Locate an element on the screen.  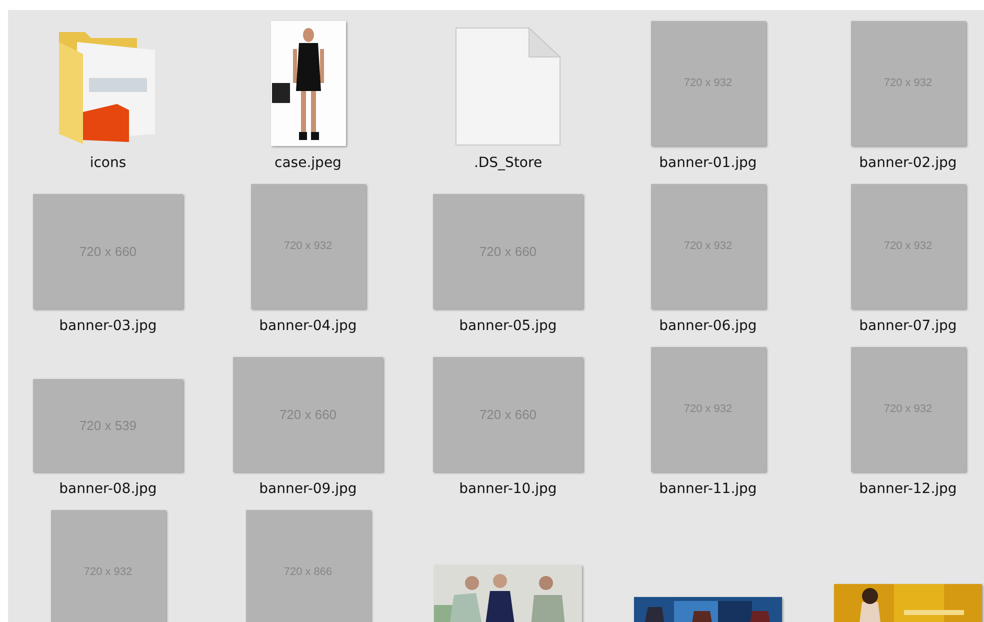
file-name: banner-12.jpg is located at coordinates (908, 489).